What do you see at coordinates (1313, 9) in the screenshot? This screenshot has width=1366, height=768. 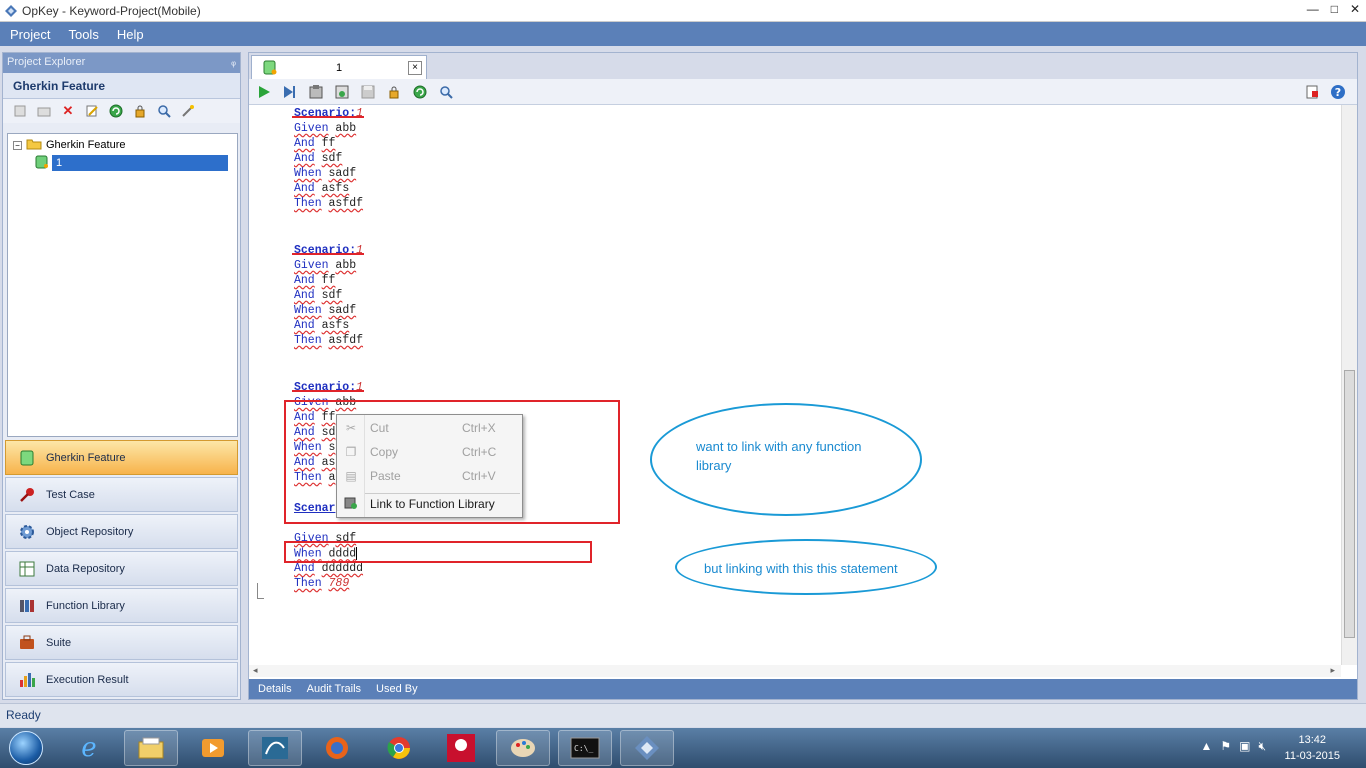 I see `minimize-button: —` at bounding box center [1313, 9].